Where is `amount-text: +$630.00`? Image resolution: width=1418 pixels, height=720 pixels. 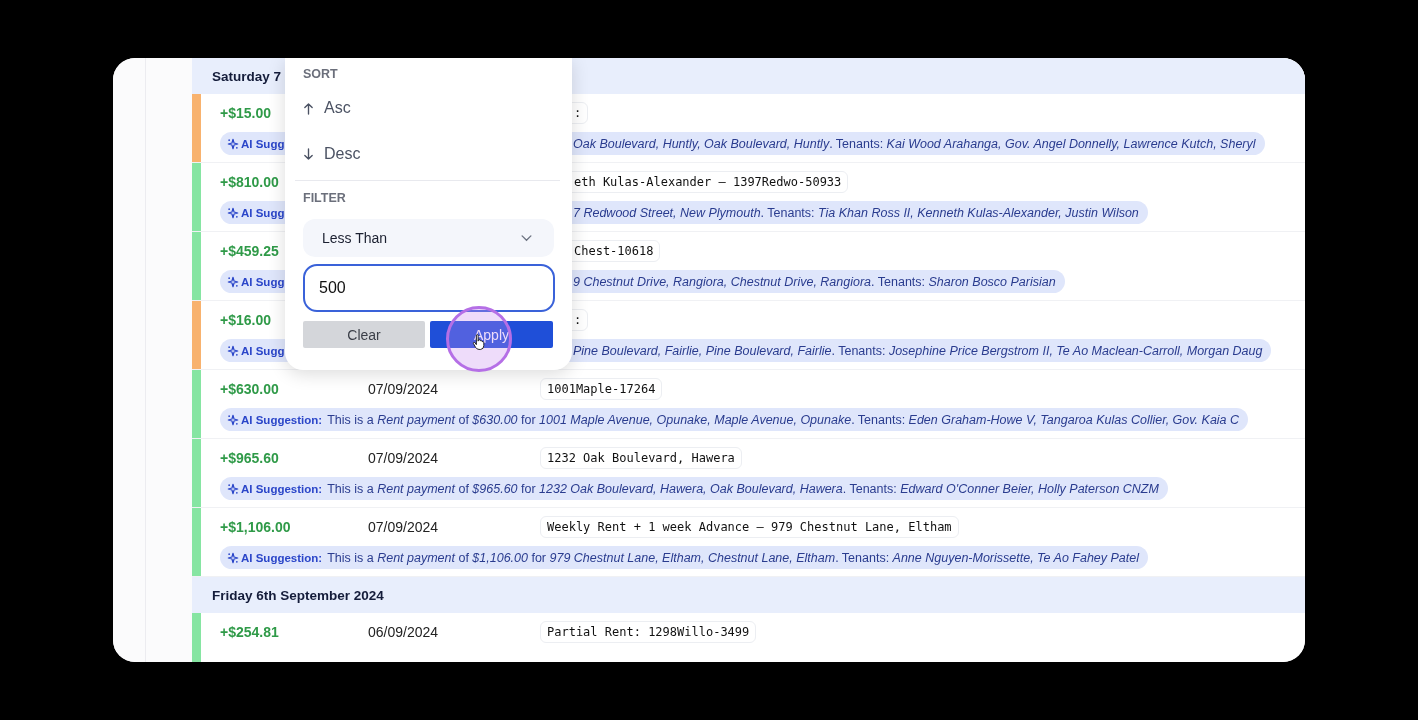 amount-text: +$630.00 is located at coordinates (249, 389).